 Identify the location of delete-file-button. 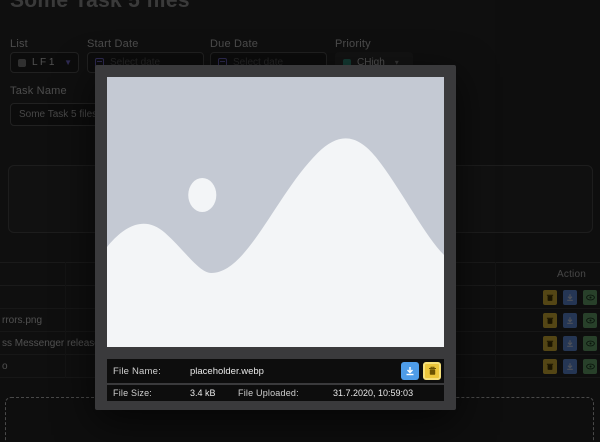
(432, 371).